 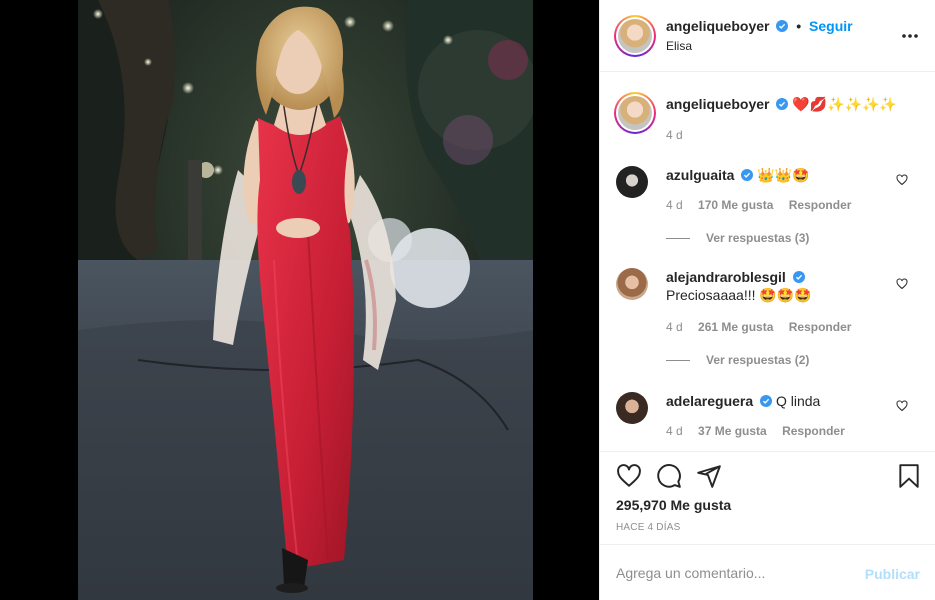 I want to click on caption-username: angeliqueboyer, so click(x=717, y=104).